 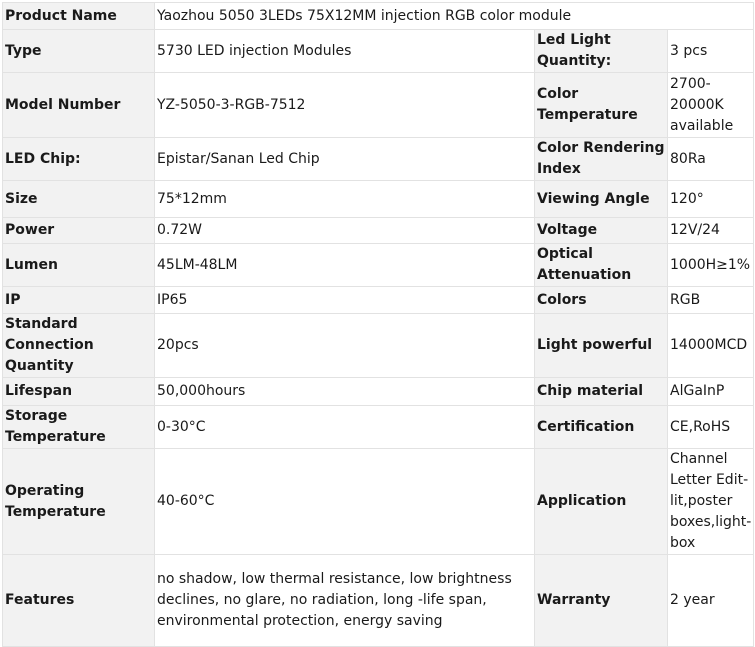 What do you see at coordinates (78, 265) in the screenshot?
I see `cell-label: Lumen` at bounding box center [78, 265].